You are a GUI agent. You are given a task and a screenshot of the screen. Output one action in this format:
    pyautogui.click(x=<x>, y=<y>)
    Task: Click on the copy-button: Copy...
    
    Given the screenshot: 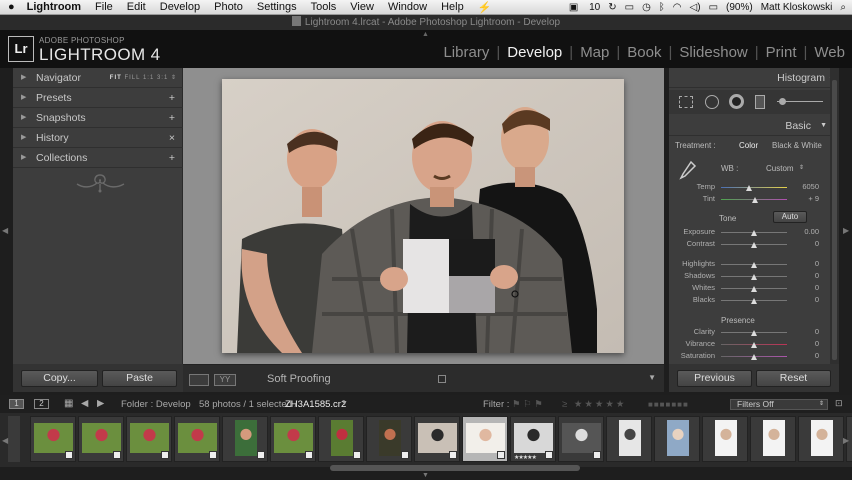 What is the action you would take?
    pyautogui.click(x=59, y=378)
    